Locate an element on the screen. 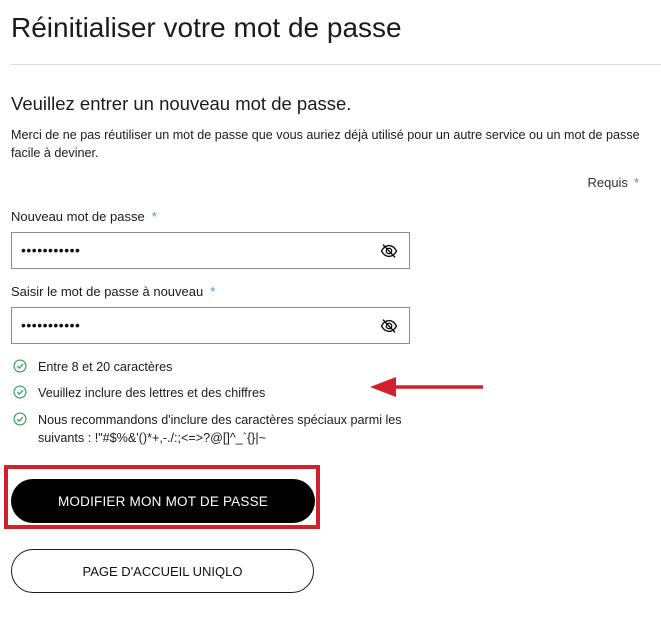  page-title: Réinitialiser votre mot de passe is located at coordinates (206, 27).